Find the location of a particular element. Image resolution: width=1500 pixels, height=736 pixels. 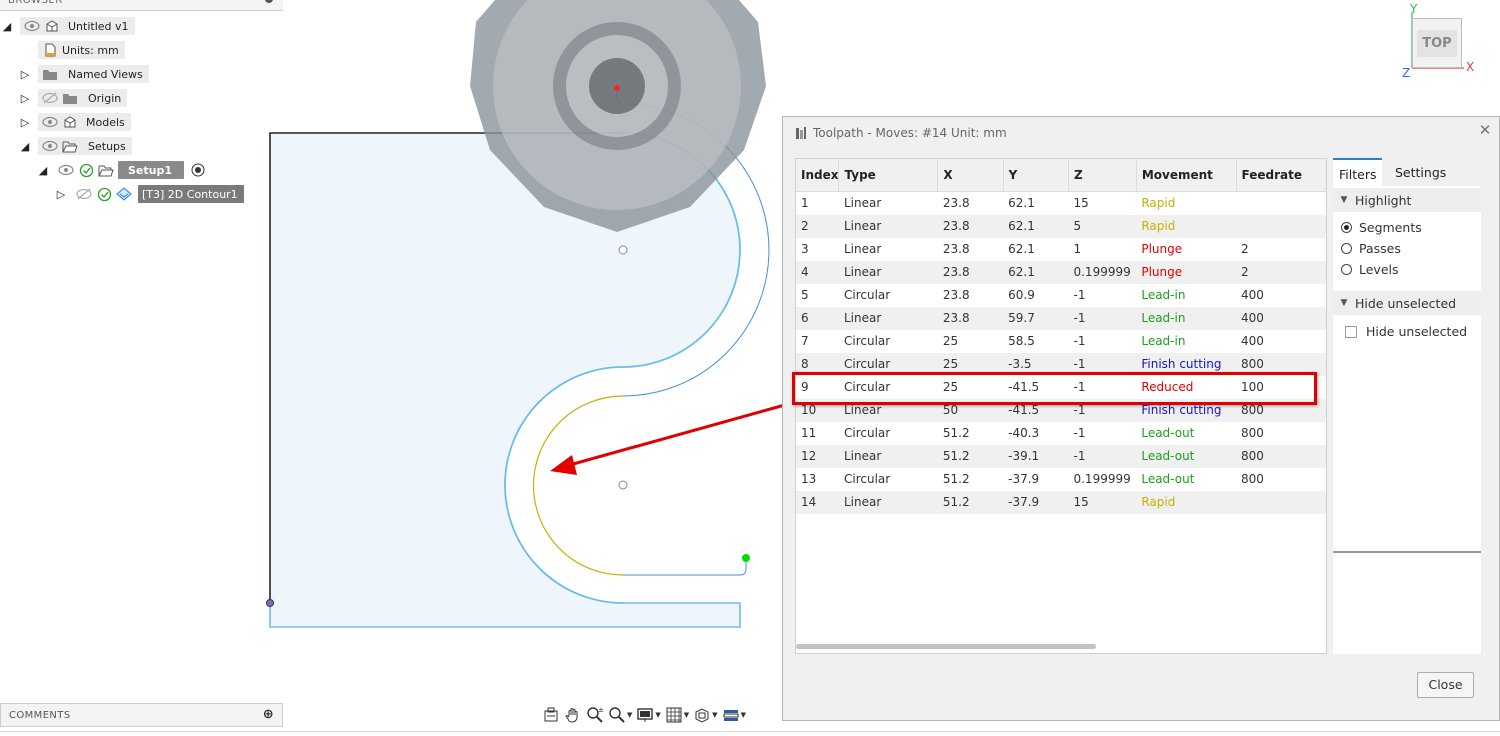

col-header-feedrate: Feedrate is located at coordinates (1281, 175).